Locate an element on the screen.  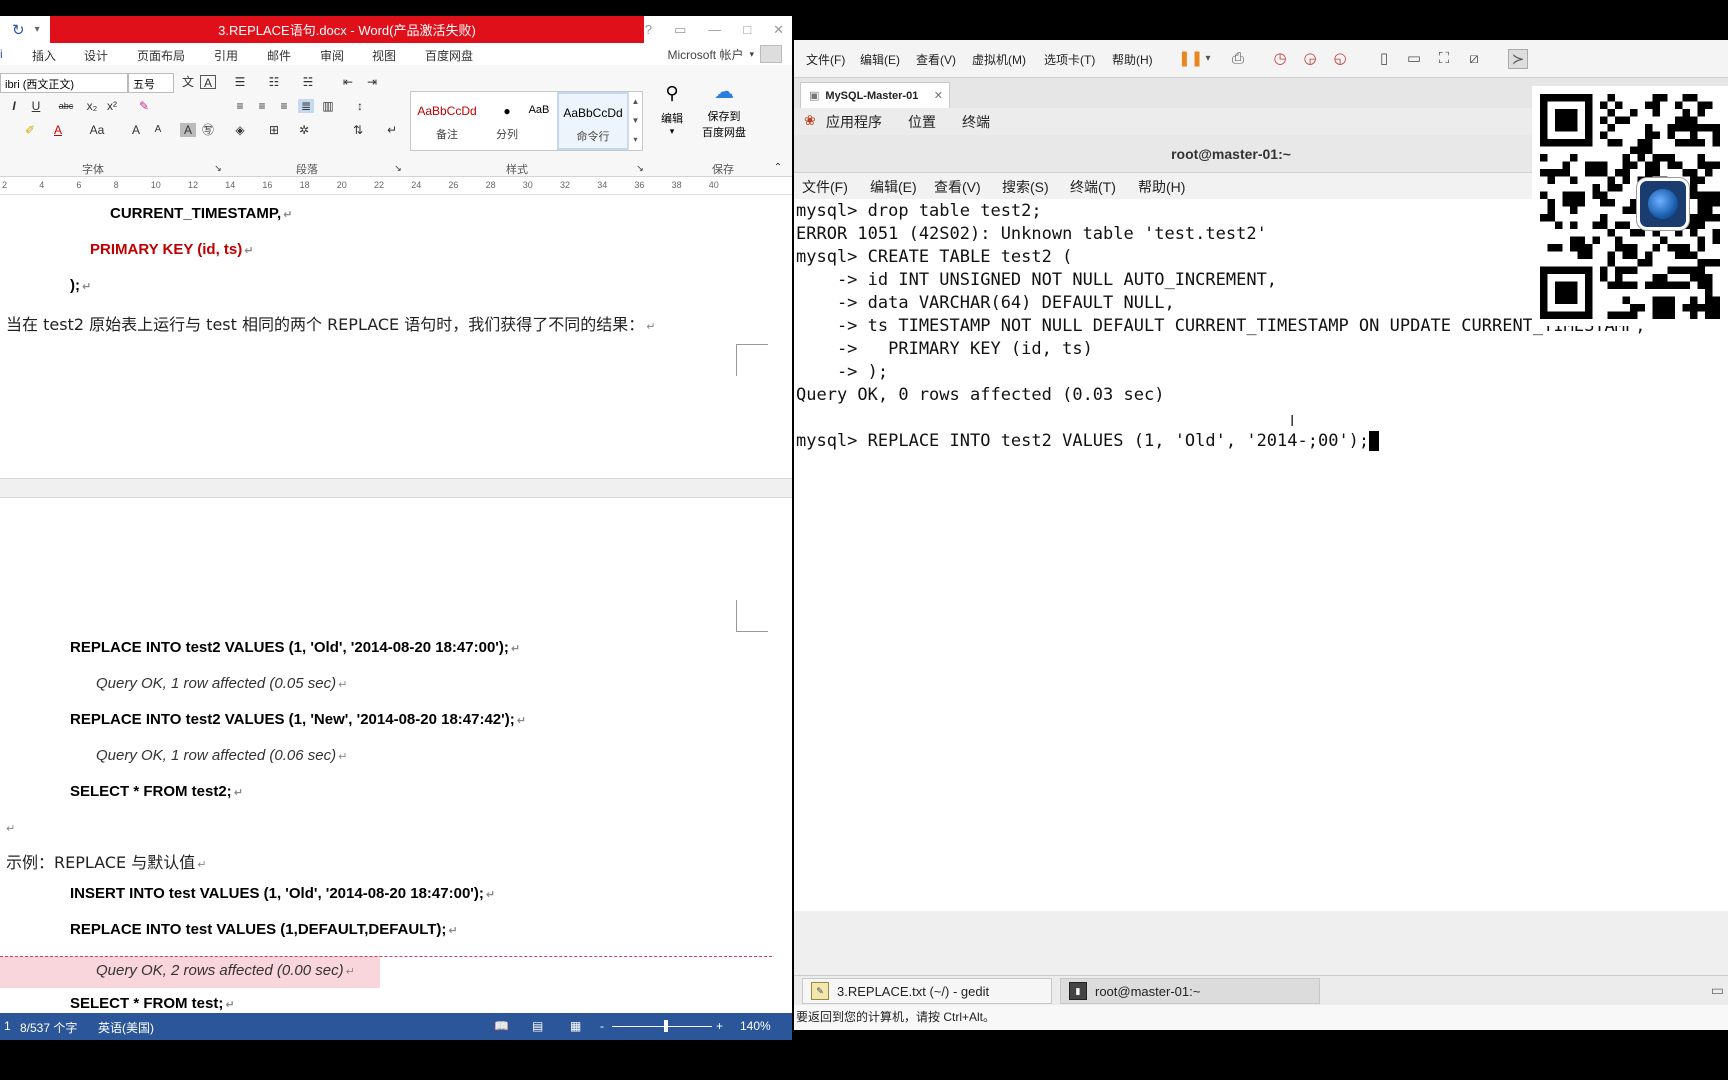
phonetic-guide-icon: 文 is located at coordinates (188, 82).